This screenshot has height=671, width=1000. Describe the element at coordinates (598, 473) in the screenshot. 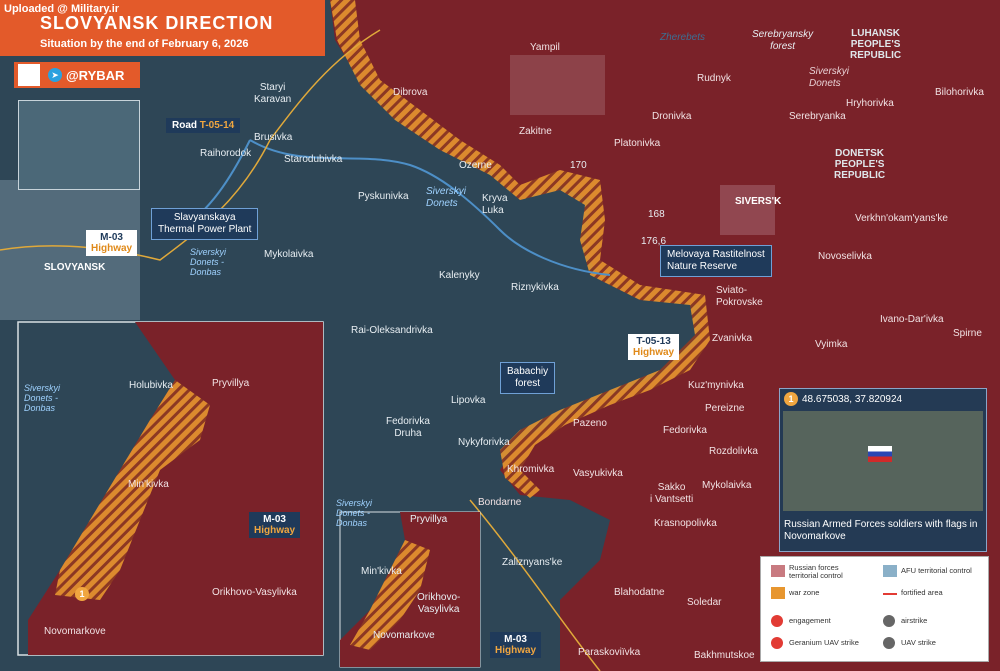

I see `settlement-vasyukivka: Vasyukivka` at that location.